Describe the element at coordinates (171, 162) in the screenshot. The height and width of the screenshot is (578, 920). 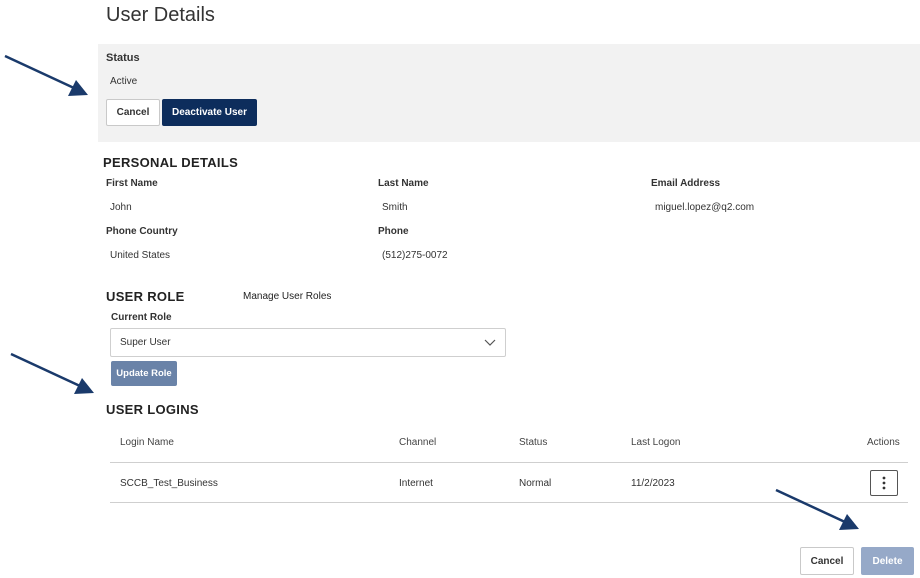
I see `personal-details-heading: PERSONAL DETAILS` at that location.